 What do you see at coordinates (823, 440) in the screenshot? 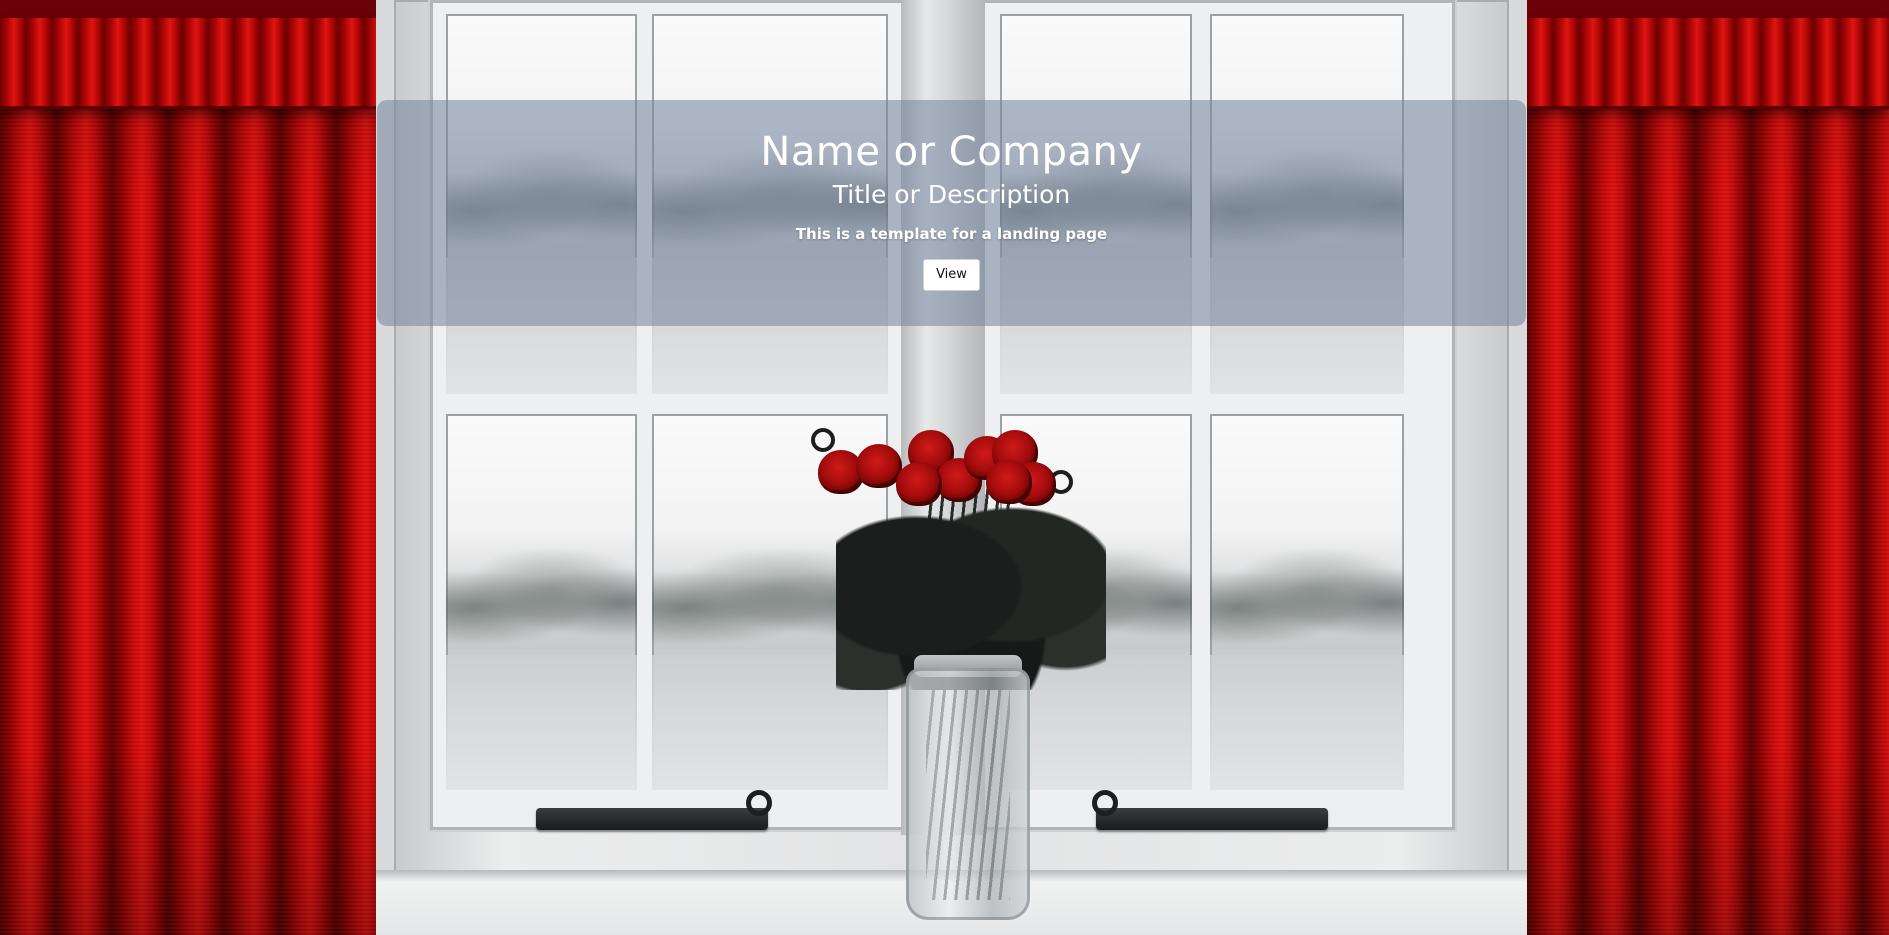
I see `window-hook` at bounding box center [823, 440].